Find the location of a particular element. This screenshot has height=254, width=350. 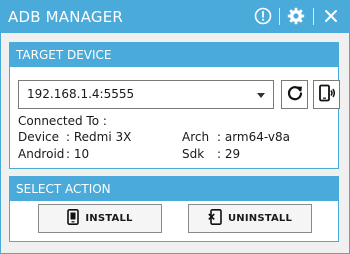

info-icon is located at coordinates (263, 16).